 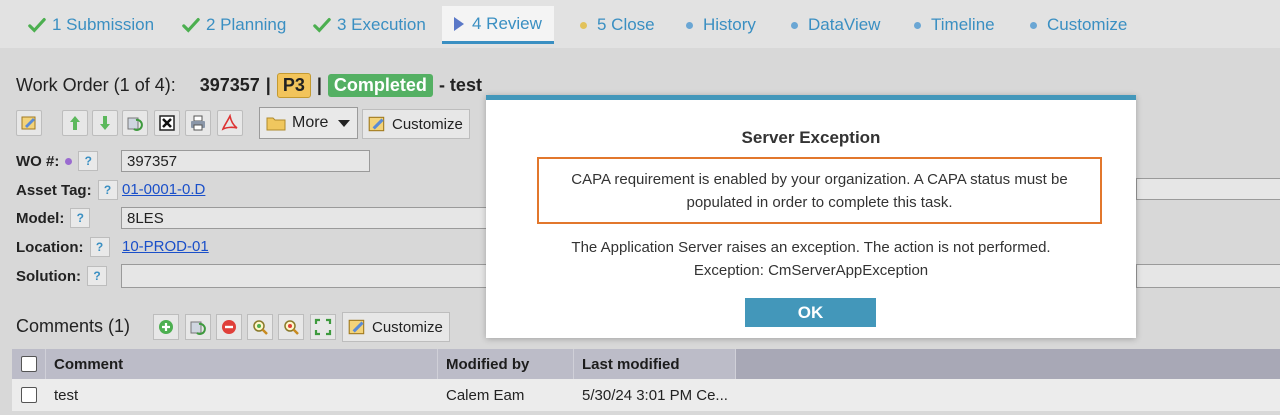 I want to click on exception-message-line: Exception: CmServerAppException, so click(x=811, y=270).